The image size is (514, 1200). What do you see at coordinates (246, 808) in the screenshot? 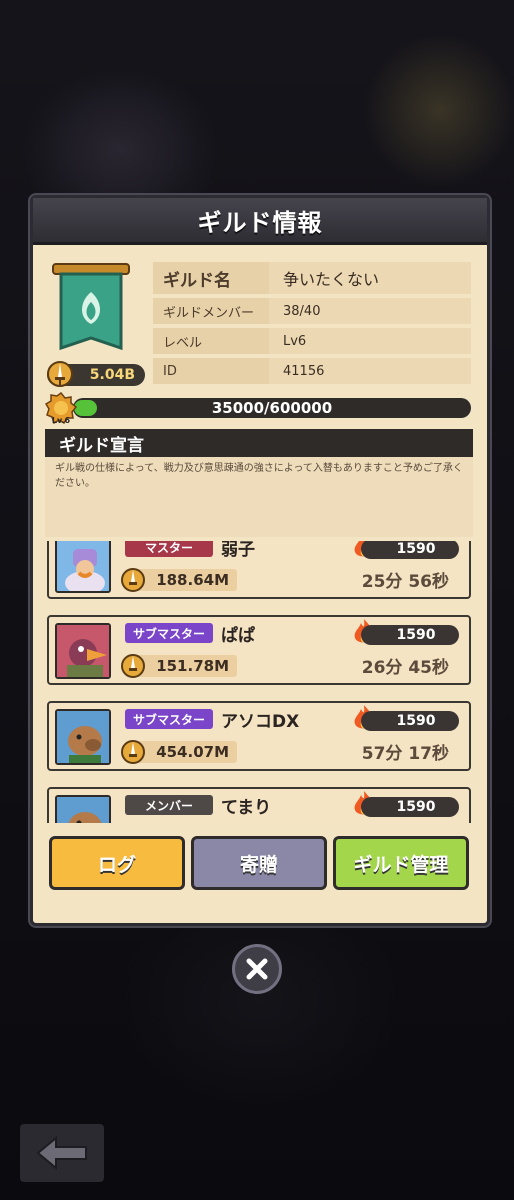
I see `member-name: てまり` at bounding box center [246, 808].